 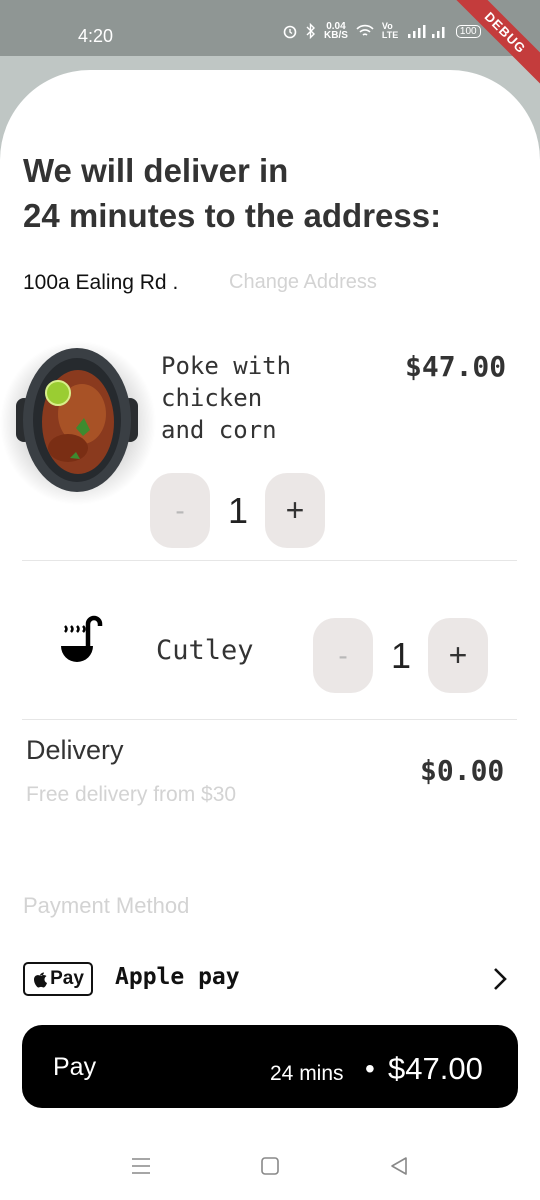 What do you see at coordinates (141, 1166) in the screenshot?
I see `menu-icon` at bounding box center [141, 1166].